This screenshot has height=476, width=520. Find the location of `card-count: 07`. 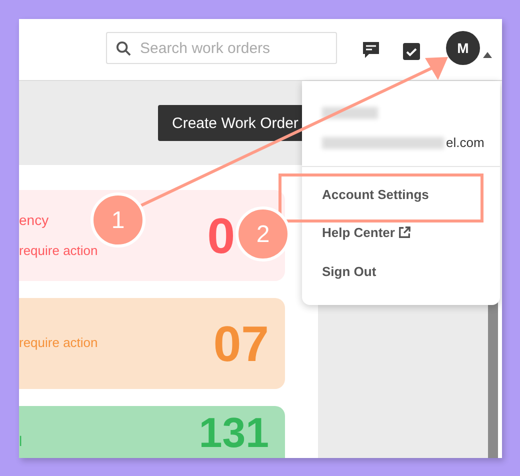

card-count: 07 is located at coordinates (241, 343).